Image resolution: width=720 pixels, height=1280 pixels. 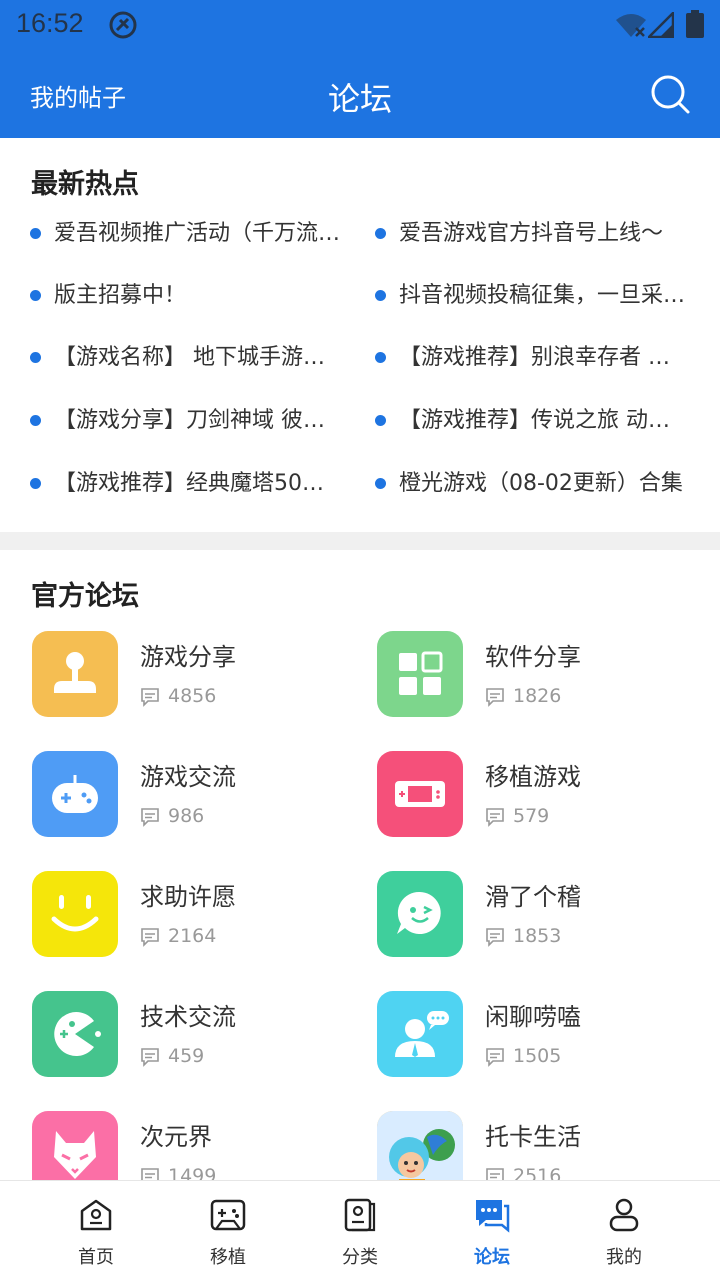 I want to click on board-name: 游戏交流, so click(x=188, y=777).